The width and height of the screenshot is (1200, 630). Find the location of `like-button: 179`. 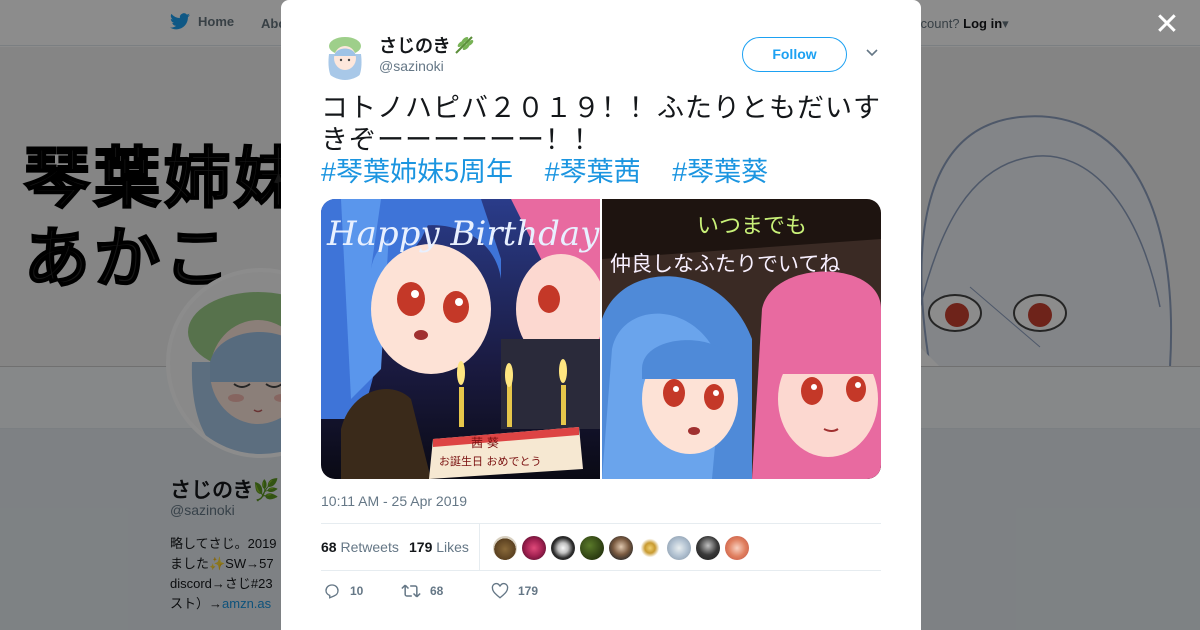

like-button: 179 is located at coordinates (514, 591).